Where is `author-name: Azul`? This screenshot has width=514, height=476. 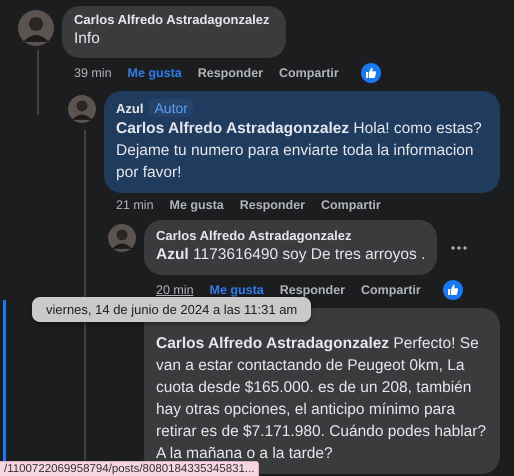 author-name: Azul is located at coordinates (130, 108).